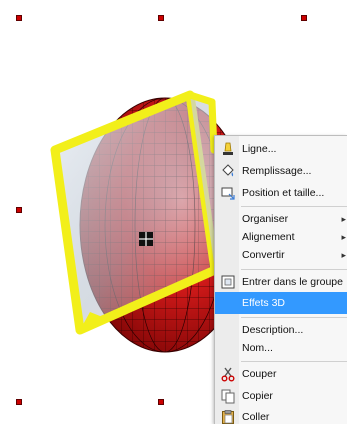 Image resolution: width=347 pixels, height=424 pixels. Describe the element at coordinates (281, 255) in the screenshot. I see `menu-item-convertir: Convertir ▸` at that location.